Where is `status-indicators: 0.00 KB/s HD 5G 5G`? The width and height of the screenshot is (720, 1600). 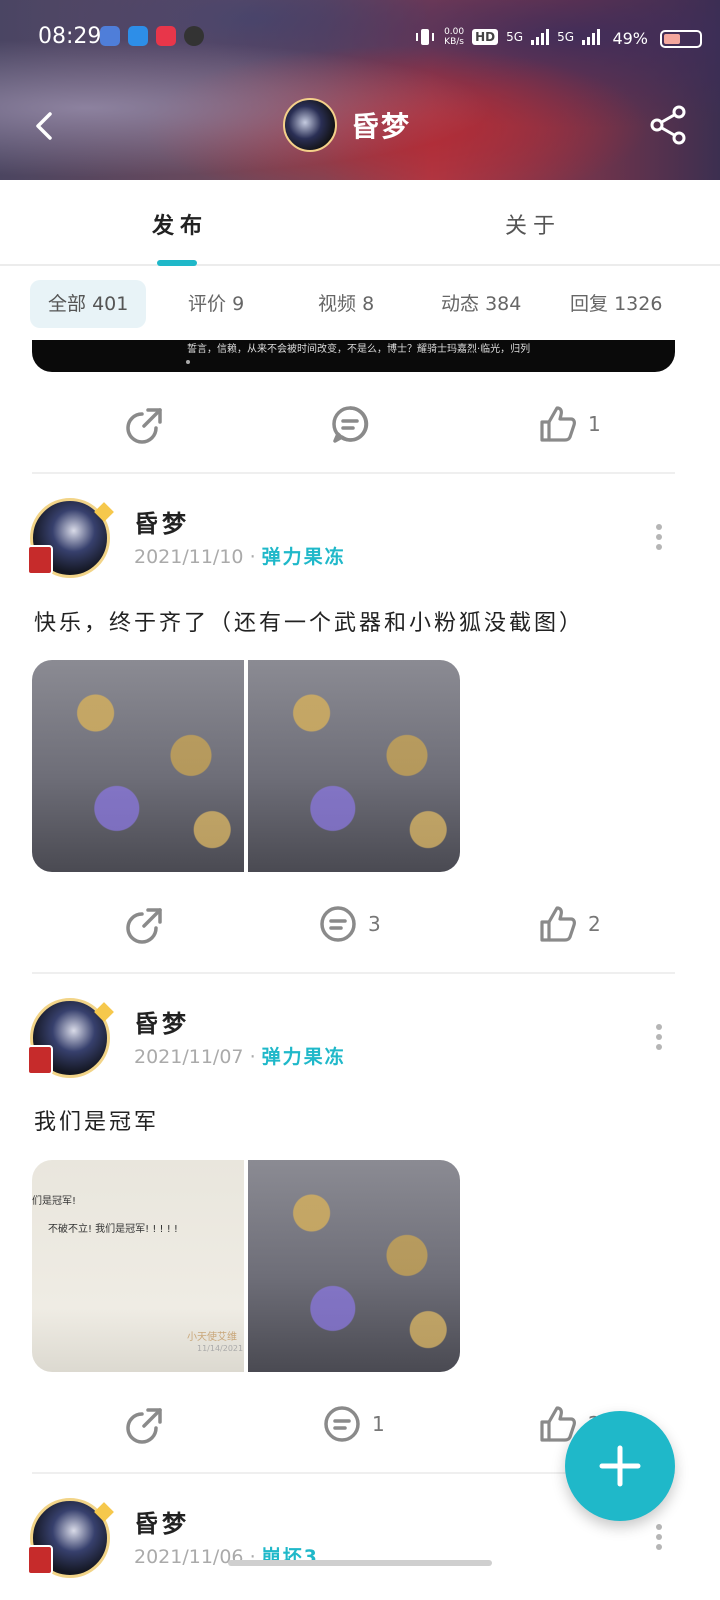 status-indicators: 0.00 KB/s HD 5G 5G is located at coordinates (507, 37).